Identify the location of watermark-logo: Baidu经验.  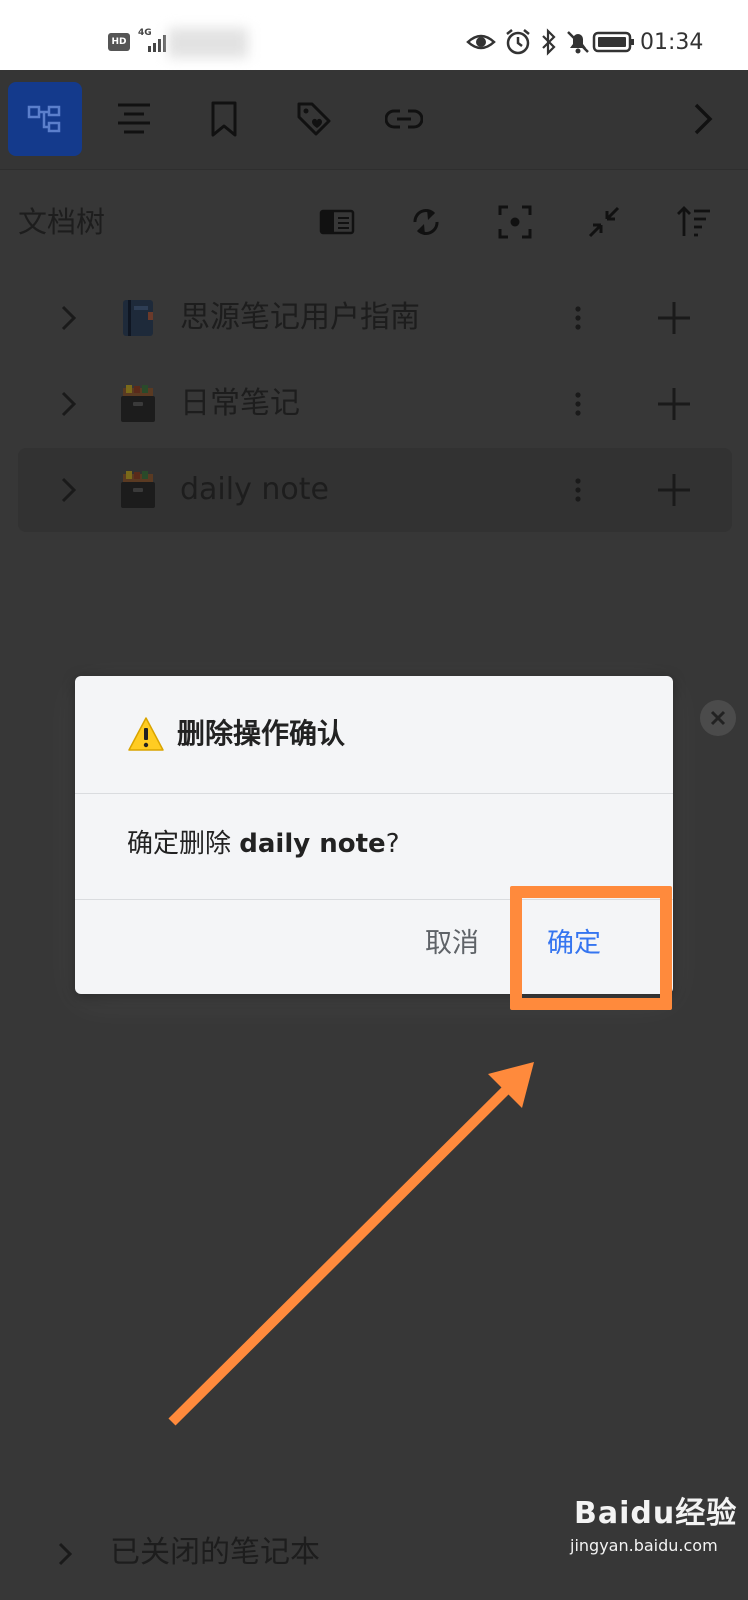
(656, 1513).